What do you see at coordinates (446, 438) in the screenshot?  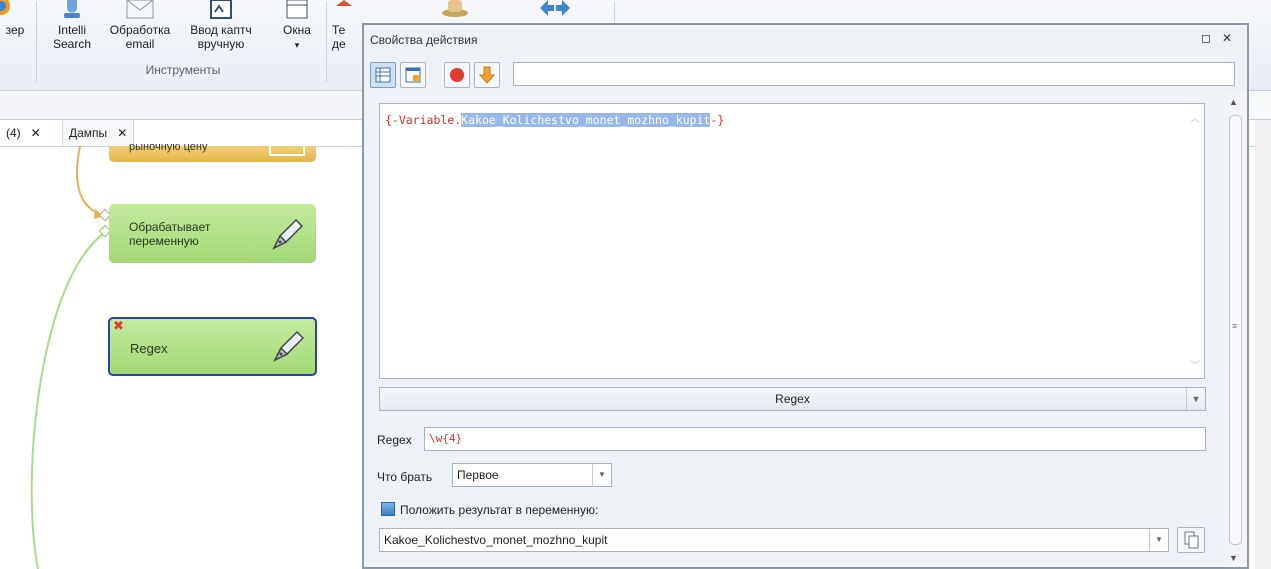 I see `regex-value: \w{4}` at bounding box center [446, 438].